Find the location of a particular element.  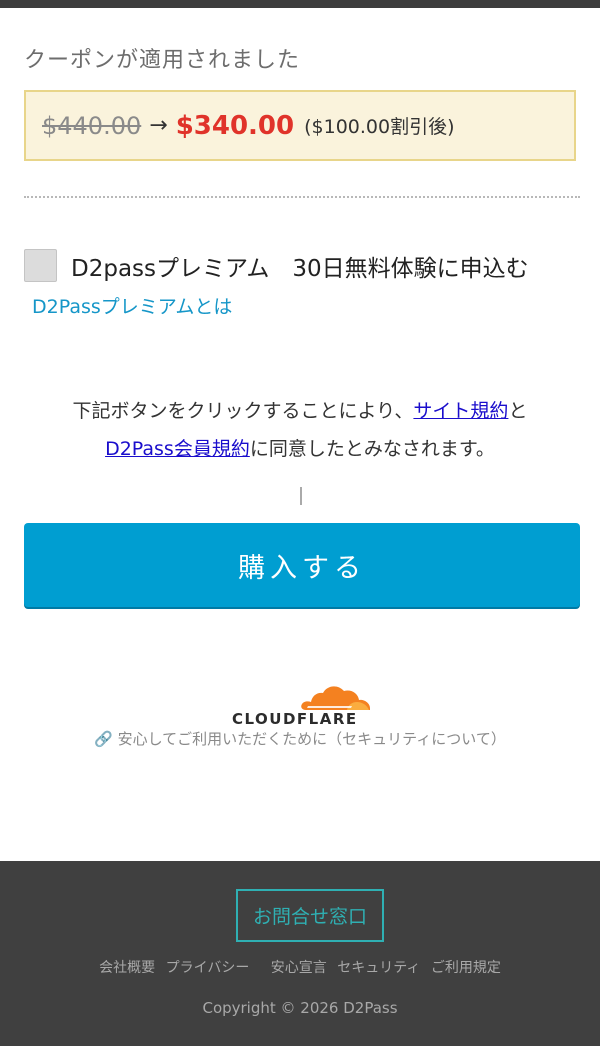

footer-link-safety: 安心宣言 is located at coordinates (299, 968).